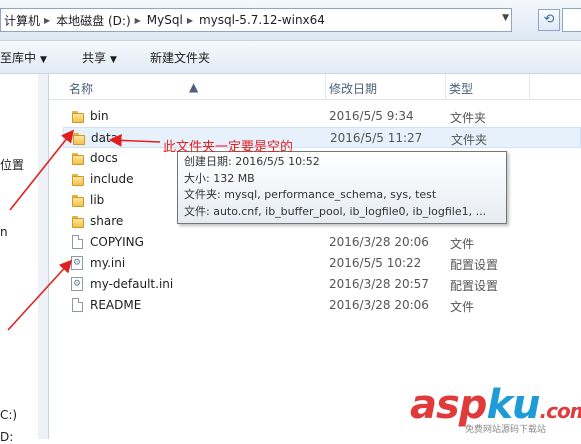  I want to click on annotation-arrow-data, so click(134, 140).